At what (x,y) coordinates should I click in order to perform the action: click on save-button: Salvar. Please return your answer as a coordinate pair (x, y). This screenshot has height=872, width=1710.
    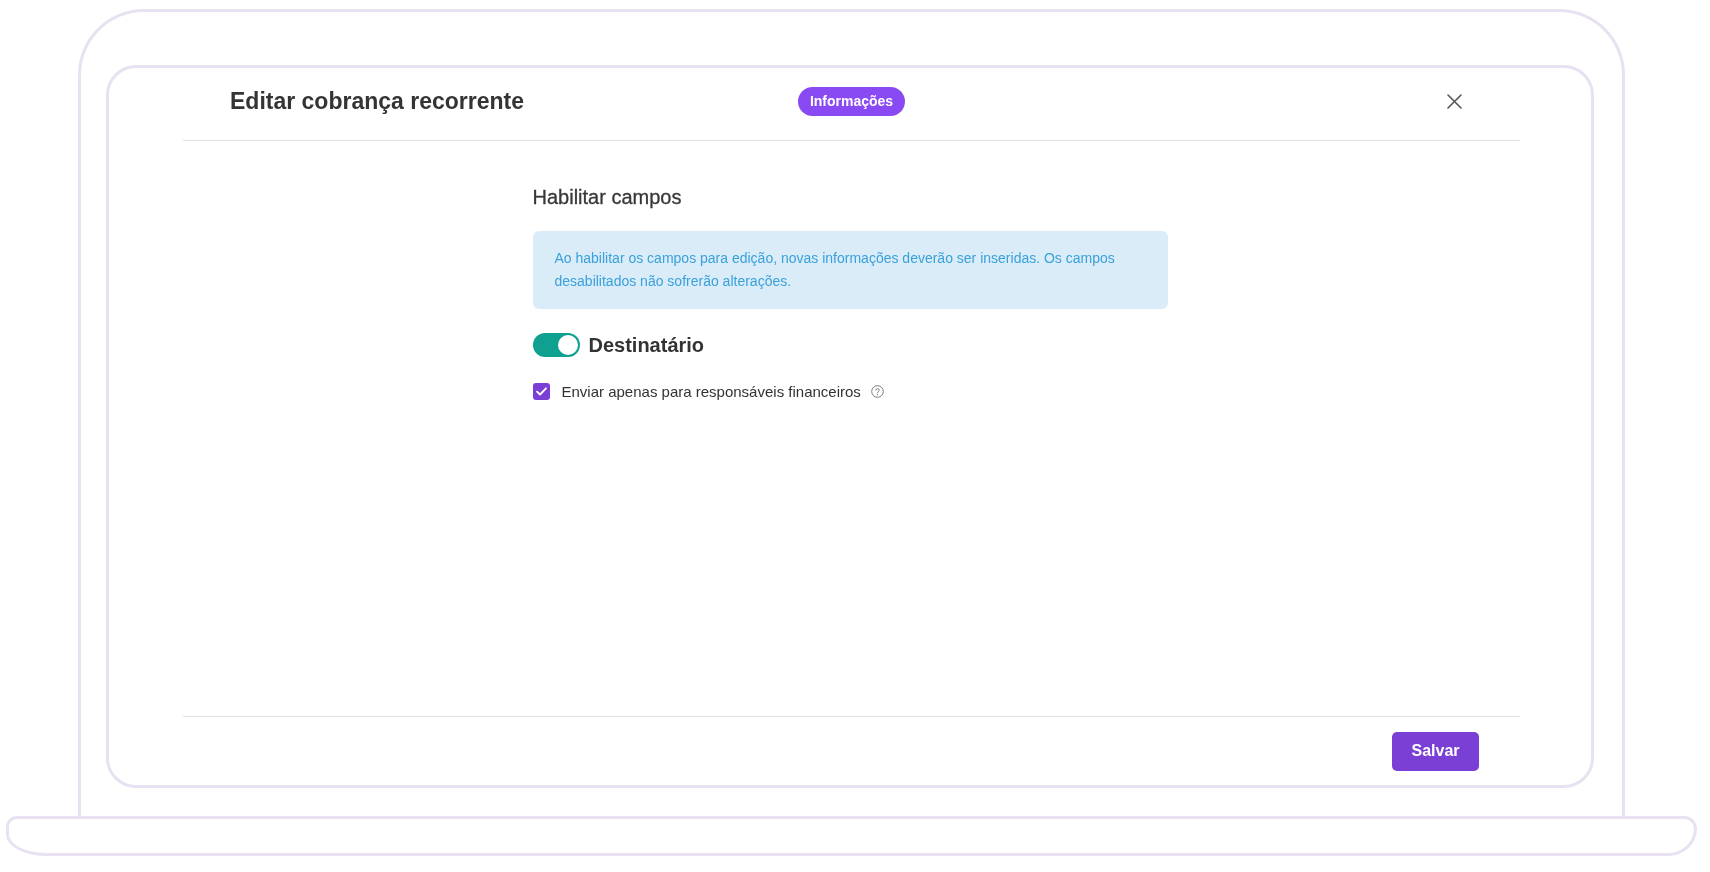
    Looking at the image, I should click on (1435, 751).